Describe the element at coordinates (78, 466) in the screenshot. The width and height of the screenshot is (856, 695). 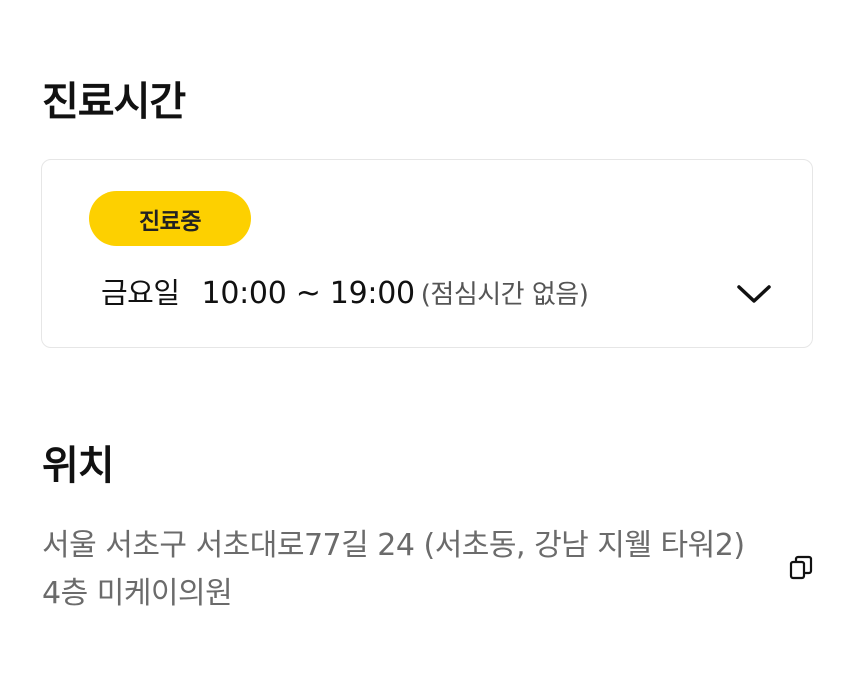
I see `location-section-title: 위치` at that location.